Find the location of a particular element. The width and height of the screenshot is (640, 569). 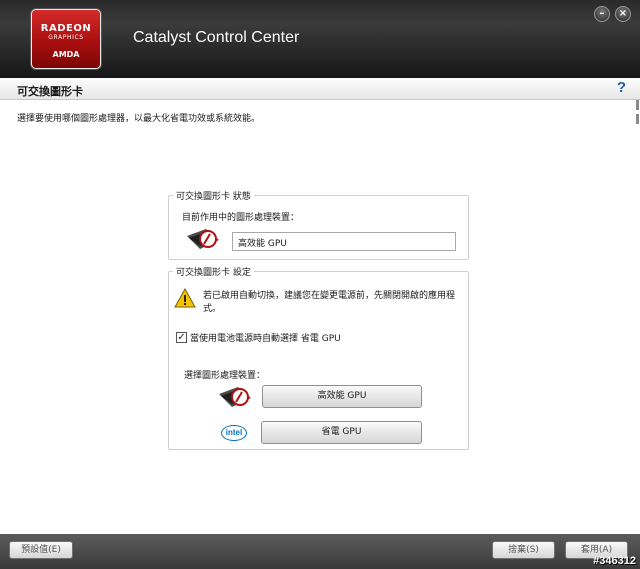

logo-line2: GRAPHICS is located at coordinates (66, 37).